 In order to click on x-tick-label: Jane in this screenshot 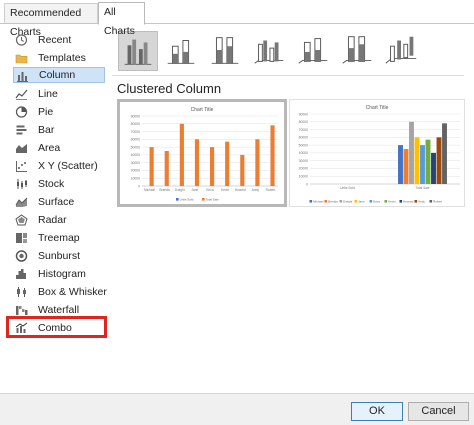, I will do `click(194, 190)`.